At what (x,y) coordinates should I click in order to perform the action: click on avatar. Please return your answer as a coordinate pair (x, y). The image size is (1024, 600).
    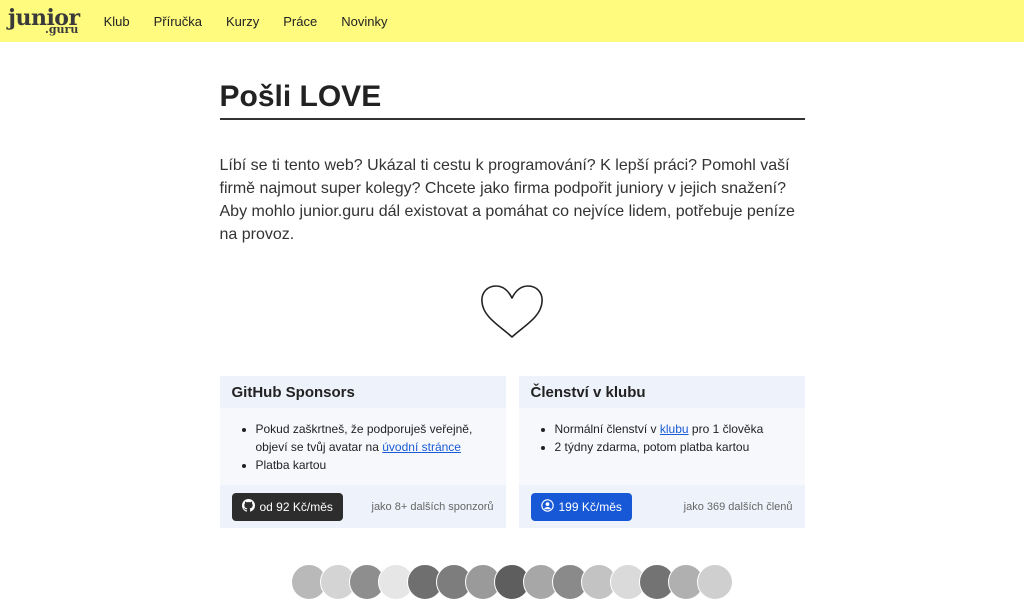
    Looking at the image, I should click on (715, 582).